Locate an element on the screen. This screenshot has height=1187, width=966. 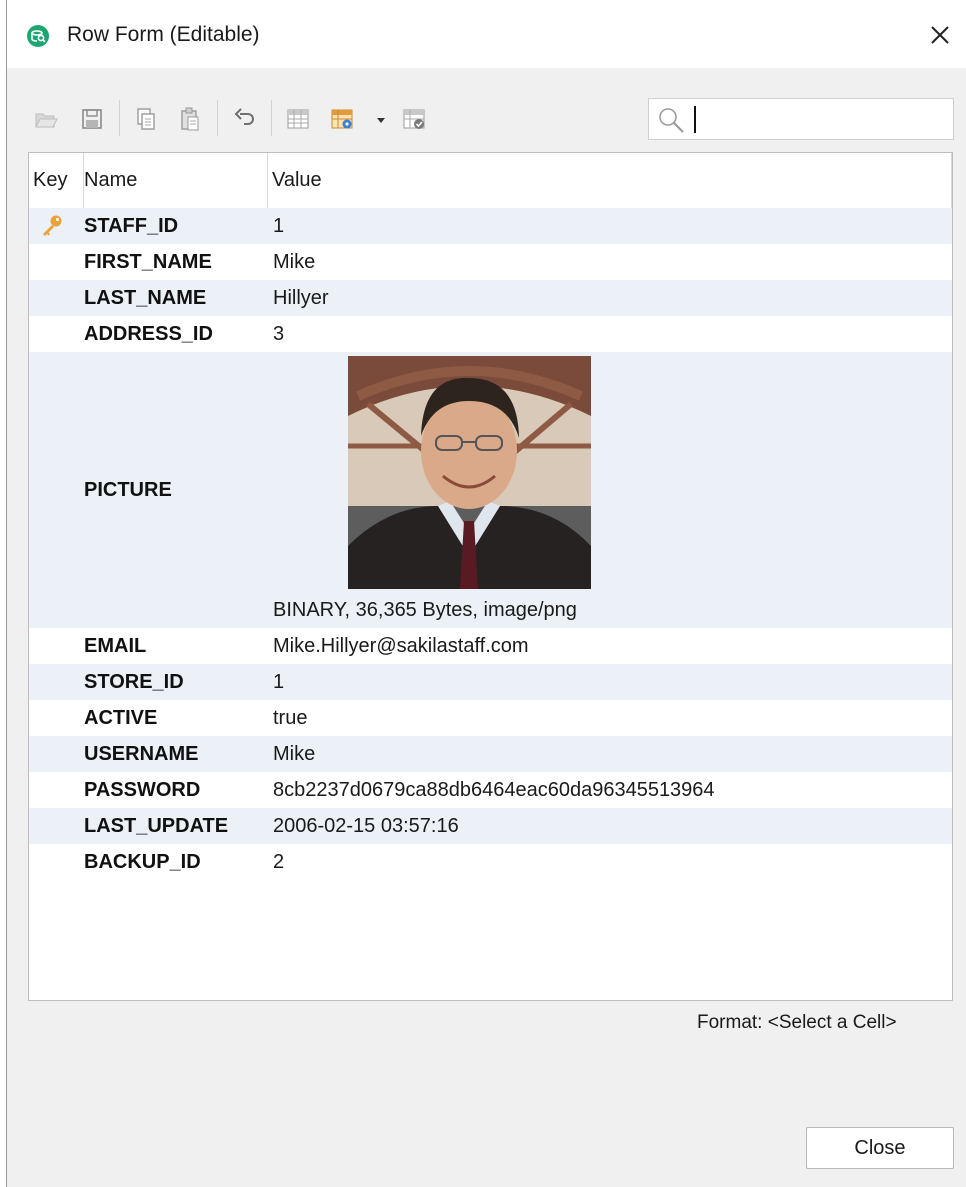
search-input is located at coordinates (818, 119).